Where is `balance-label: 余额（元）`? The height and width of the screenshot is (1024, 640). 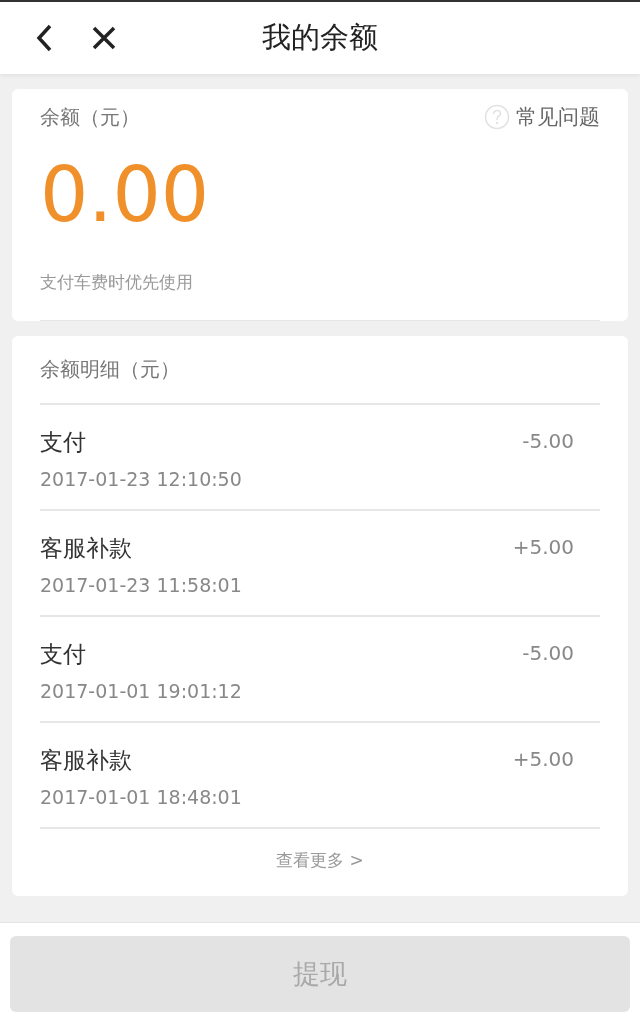 balance-label: 余额（元） is located at coordinates (90, 117).